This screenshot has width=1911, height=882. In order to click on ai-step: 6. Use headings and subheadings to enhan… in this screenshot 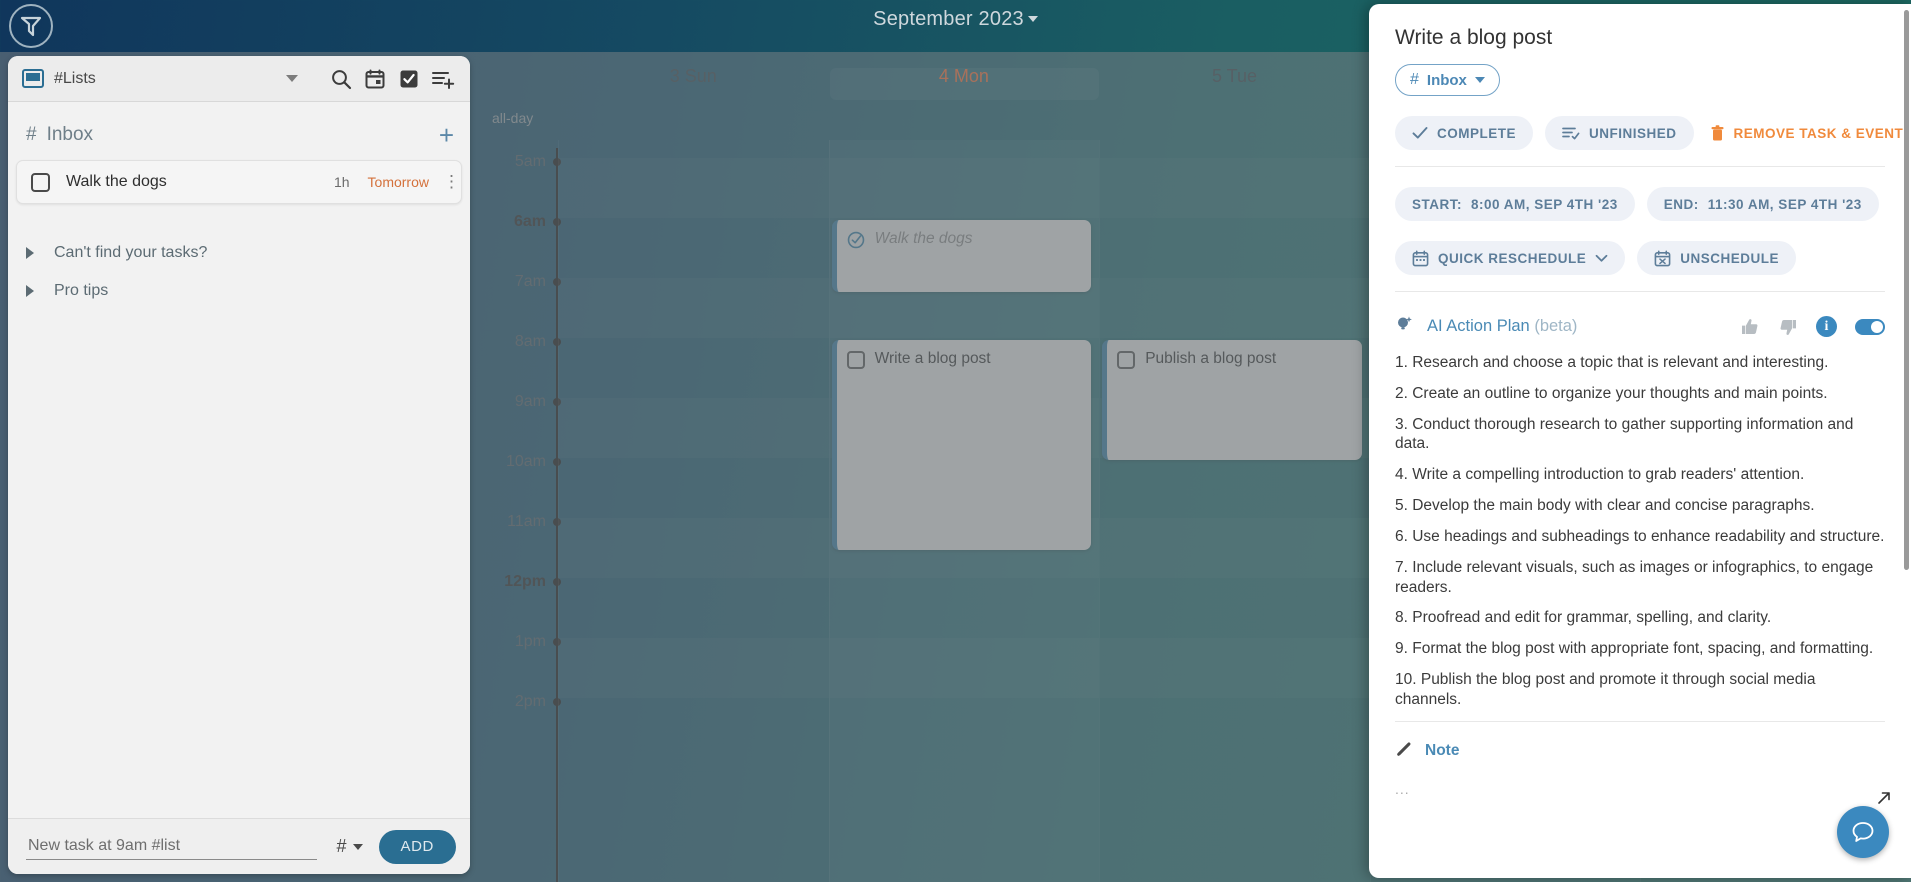, I will do `click(1640, 536)`.